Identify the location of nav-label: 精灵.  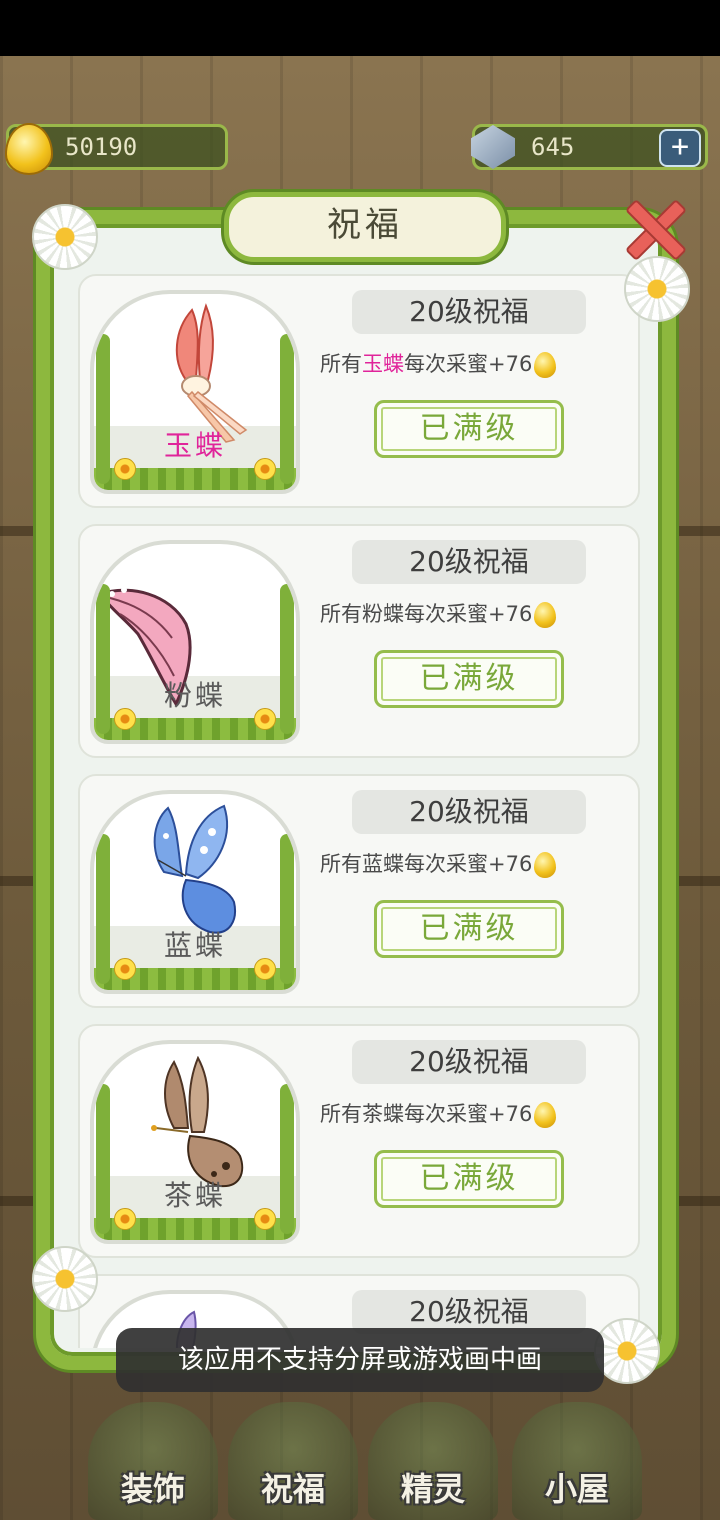
(432, 1489).